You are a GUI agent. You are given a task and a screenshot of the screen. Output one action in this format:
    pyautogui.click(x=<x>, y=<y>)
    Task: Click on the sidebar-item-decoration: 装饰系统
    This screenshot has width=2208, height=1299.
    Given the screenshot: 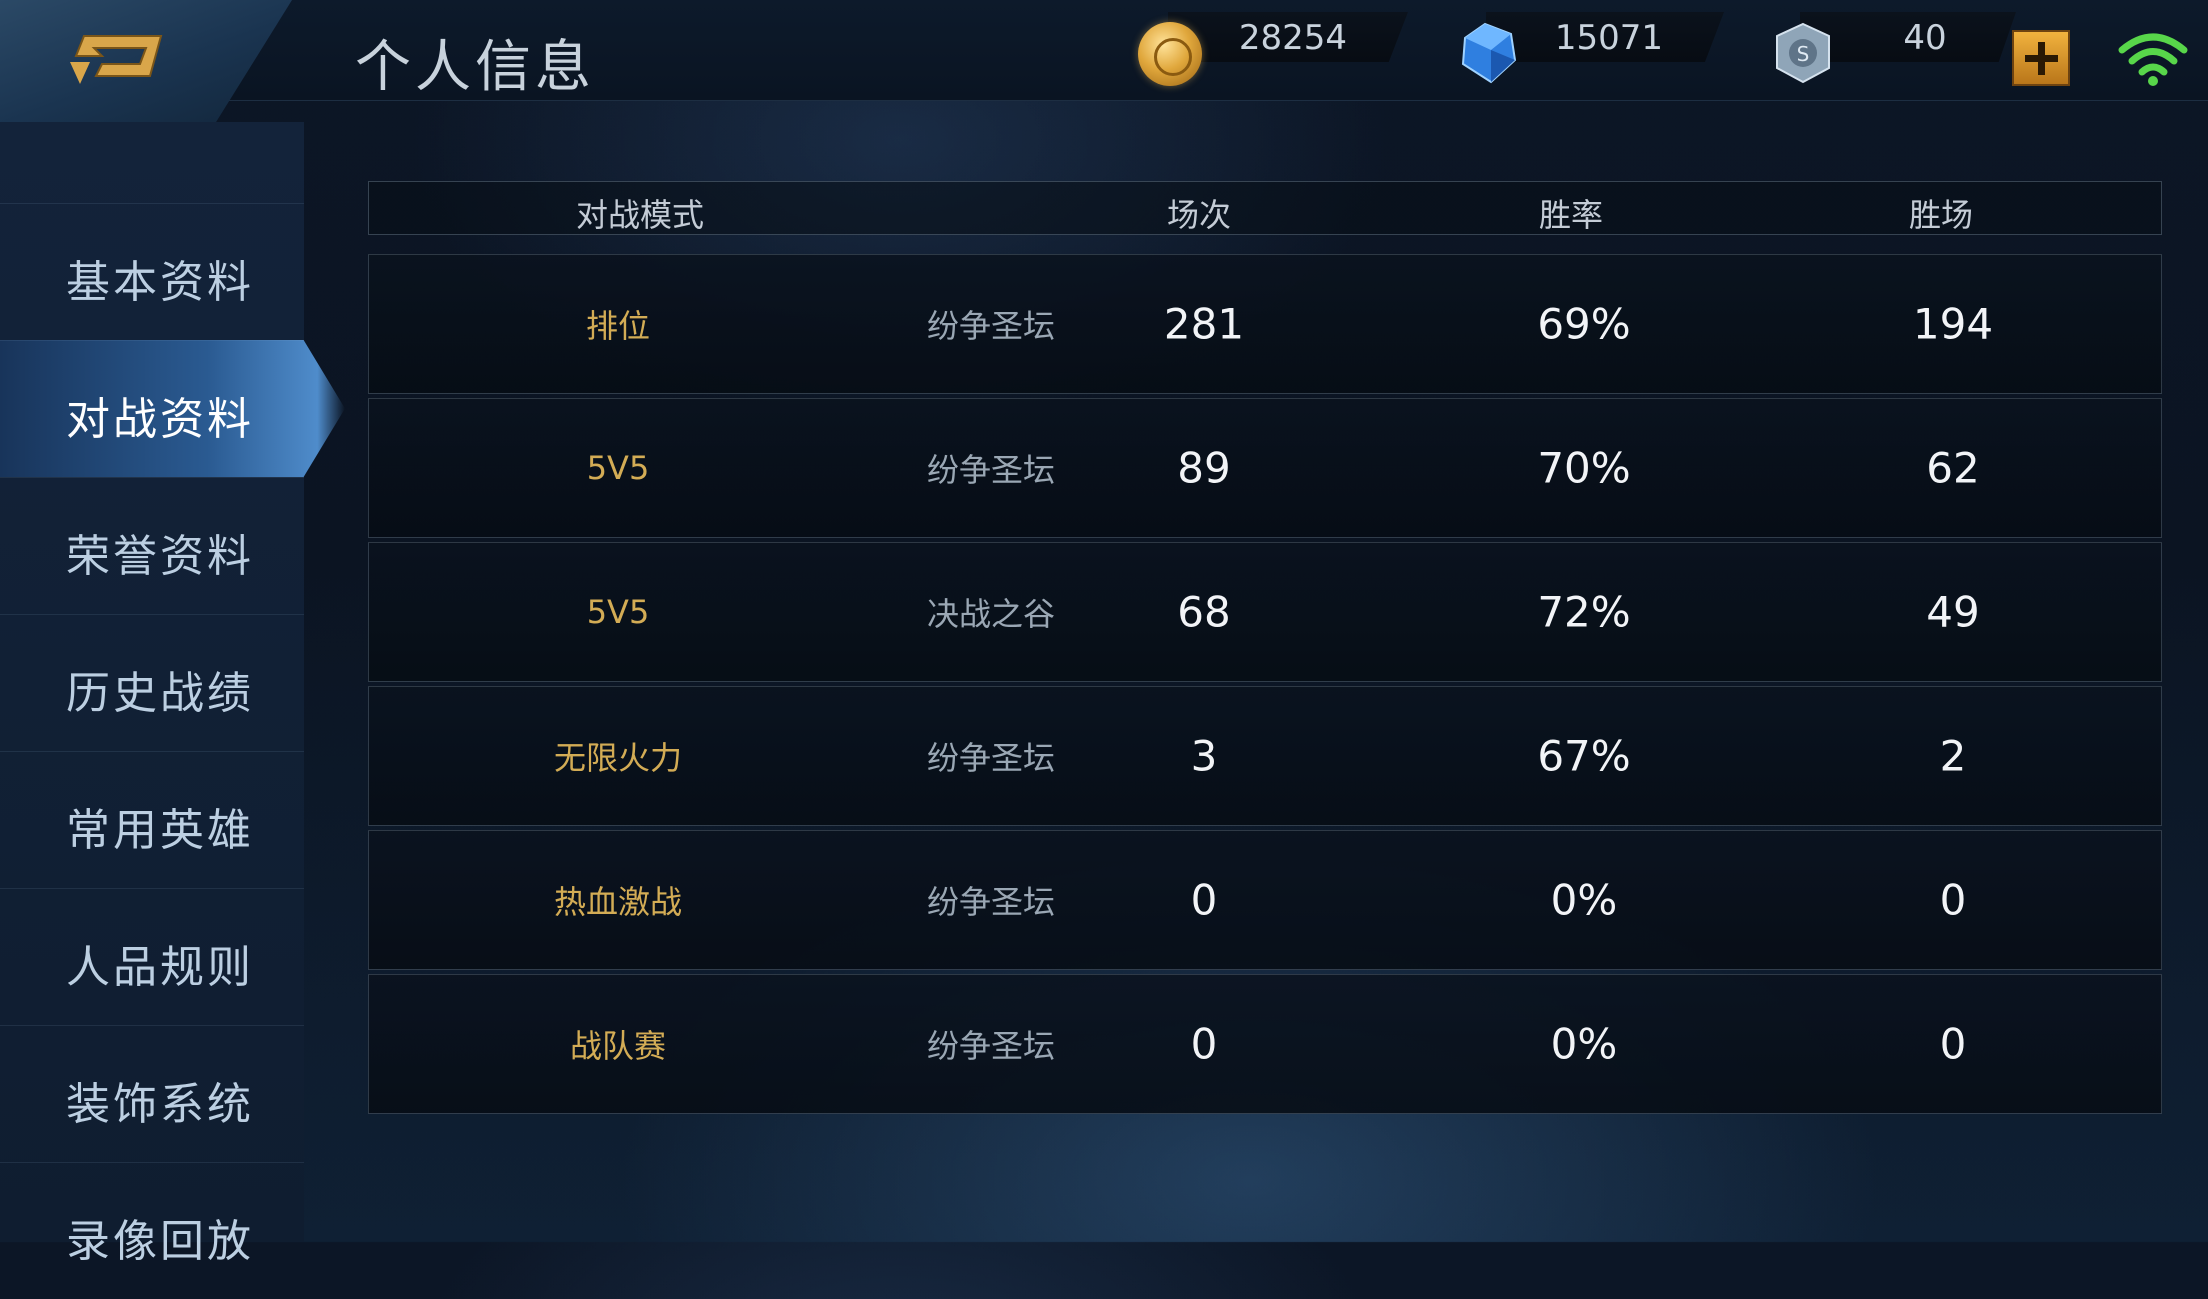 What is the action you would take?
    pyautogui.click(x=152, y=1093)
    